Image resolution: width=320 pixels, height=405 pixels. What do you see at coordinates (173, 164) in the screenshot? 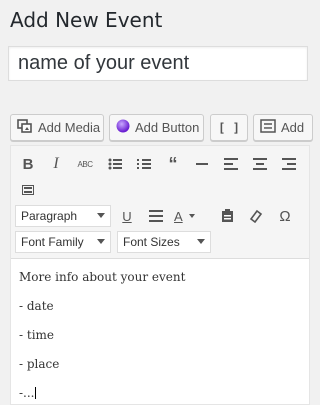
I see `blockquote-icon: “` at bounding box center [173, 164].